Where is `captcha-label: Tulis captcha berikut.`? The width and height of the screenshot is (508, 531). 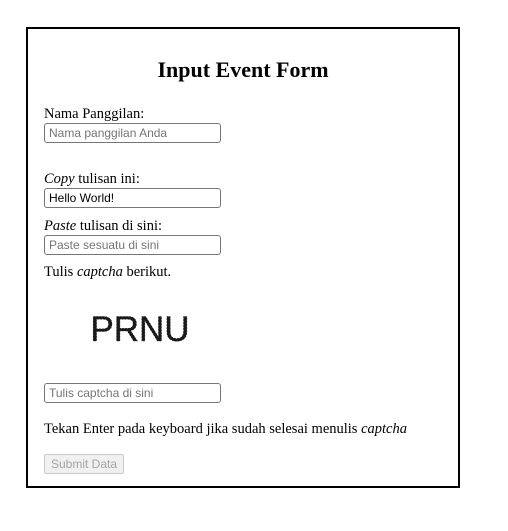
captcha-label: Tulis captcha berikut. is located at coordinates (107, 272).